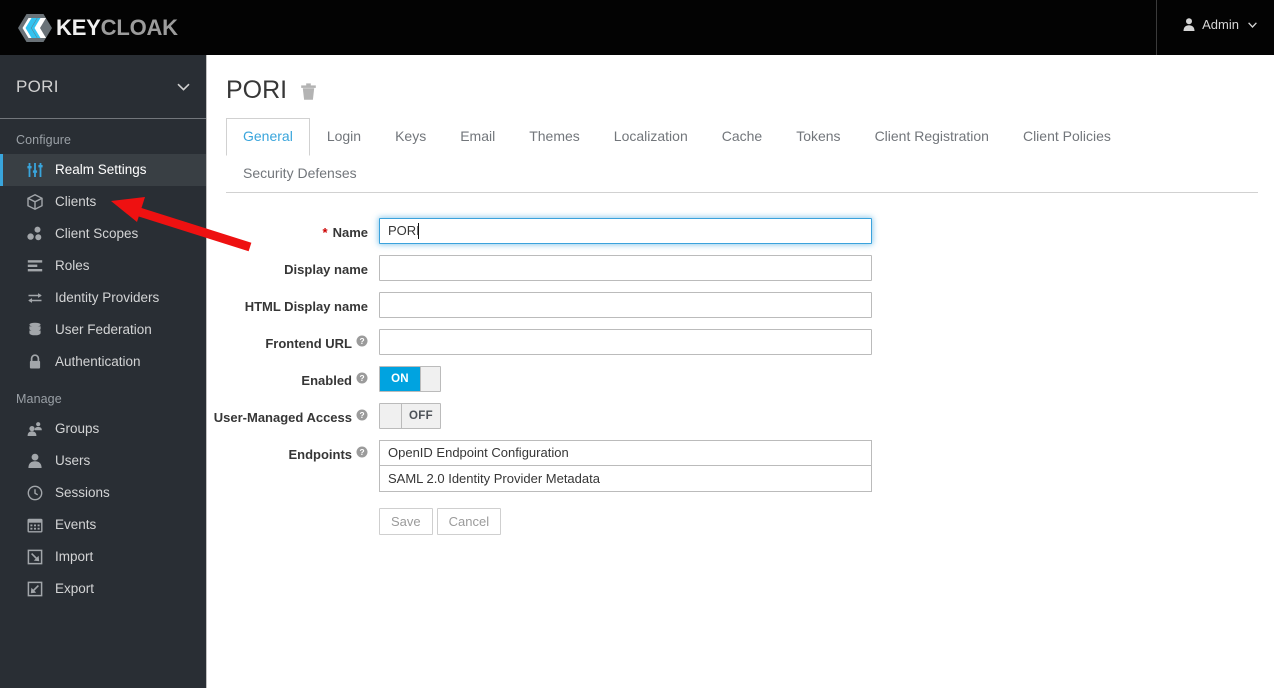  Describe the element at coordinates (742, 136) in the screenshot. I see `tab-cache: Cache` at that location.